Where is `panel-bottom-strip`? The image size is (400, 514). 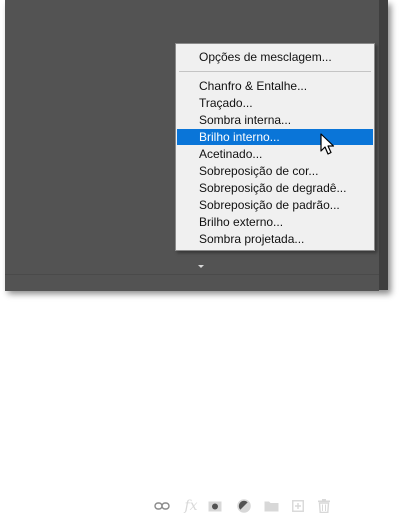
panel-bottom-strip is located at coordinates (192, 282).